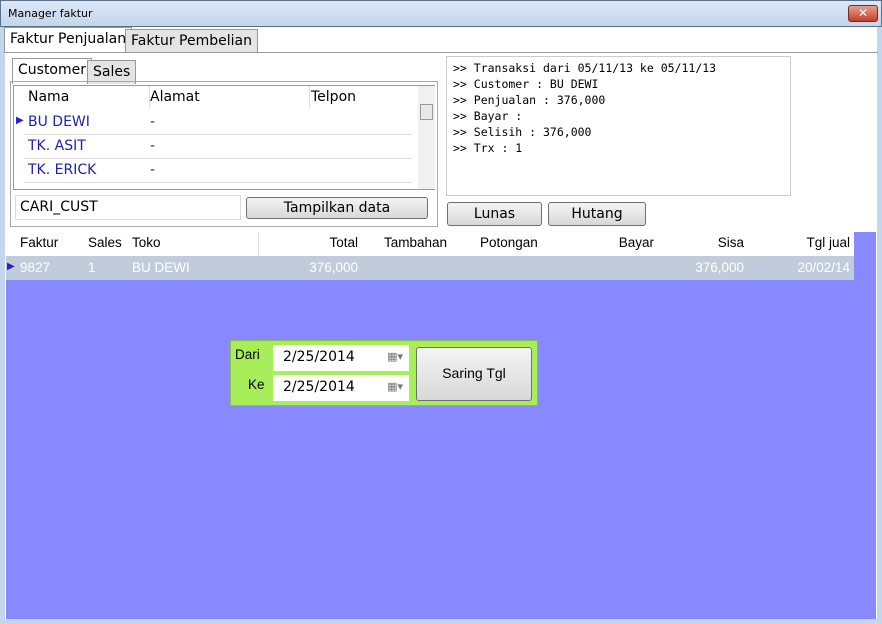 The image size is (882, 624). What do you see at coordinates (585, 68) in the screenshot?
I see `info-line: >> Transaksi dari 05/11/13 ke 05/11/13` at bounding box center [585, 68].